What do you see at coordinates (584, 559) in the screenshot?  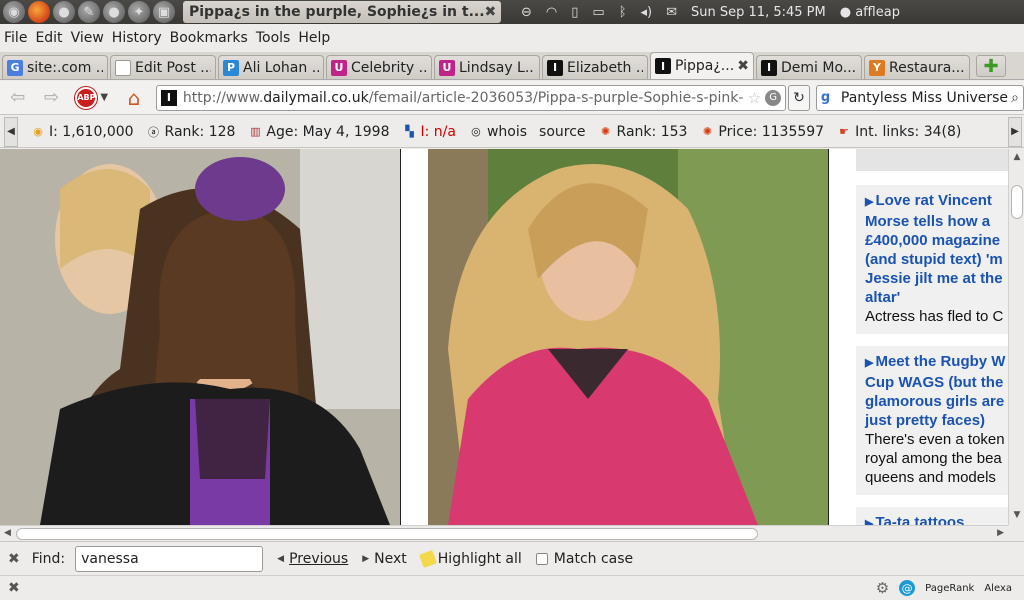 I see `match-case-checkbox: Match case` at bounding box center [584, 559].